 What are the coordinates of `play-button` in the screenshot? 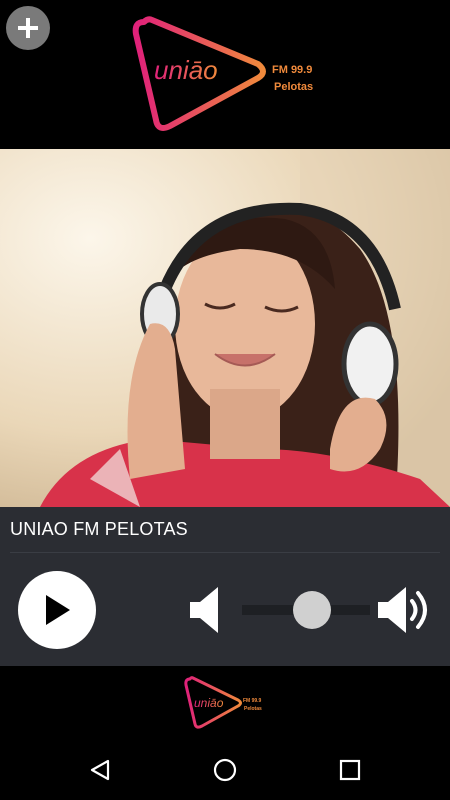 It's located at (57, 610).